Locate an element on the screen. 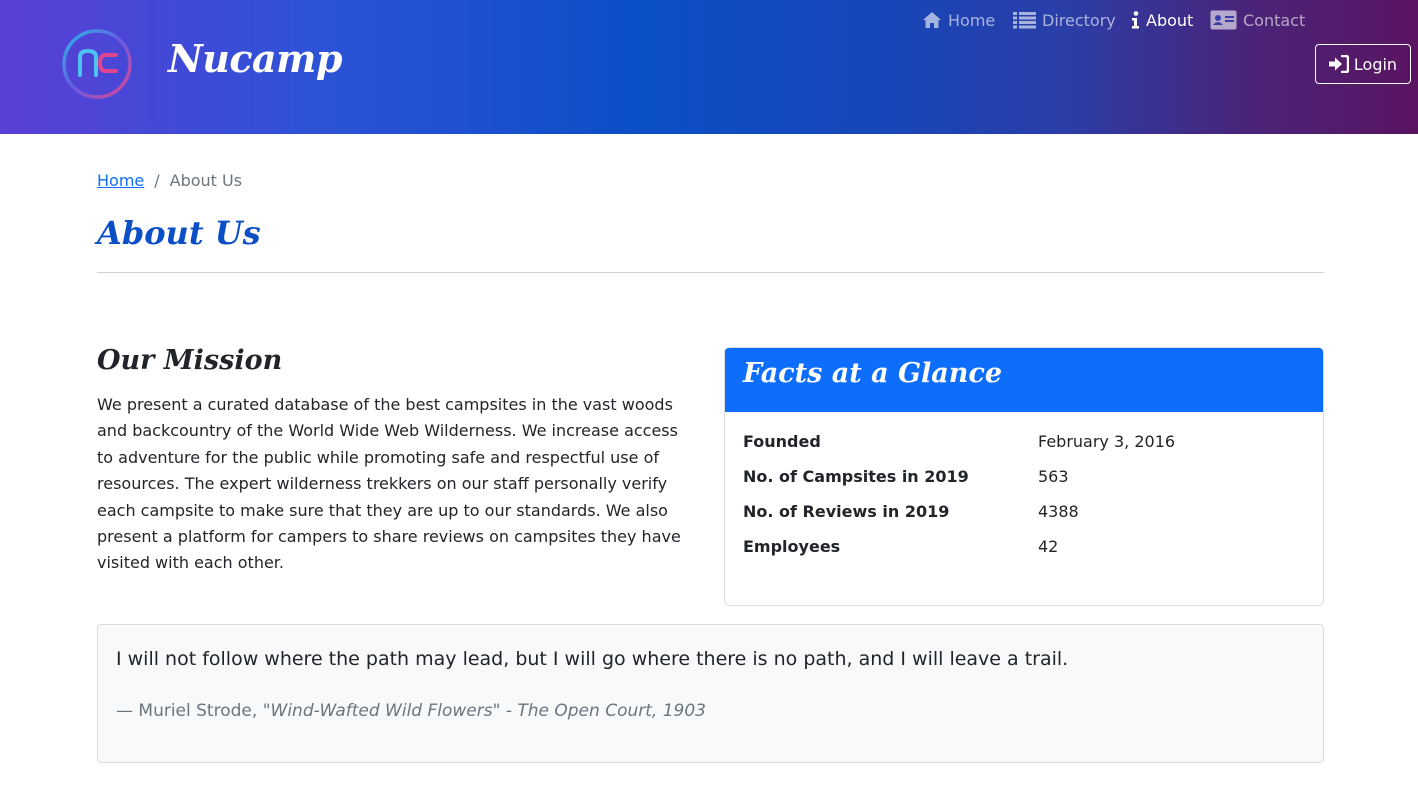 The image size is (1418, 790). home-icon is located at coordinates (932, 20).